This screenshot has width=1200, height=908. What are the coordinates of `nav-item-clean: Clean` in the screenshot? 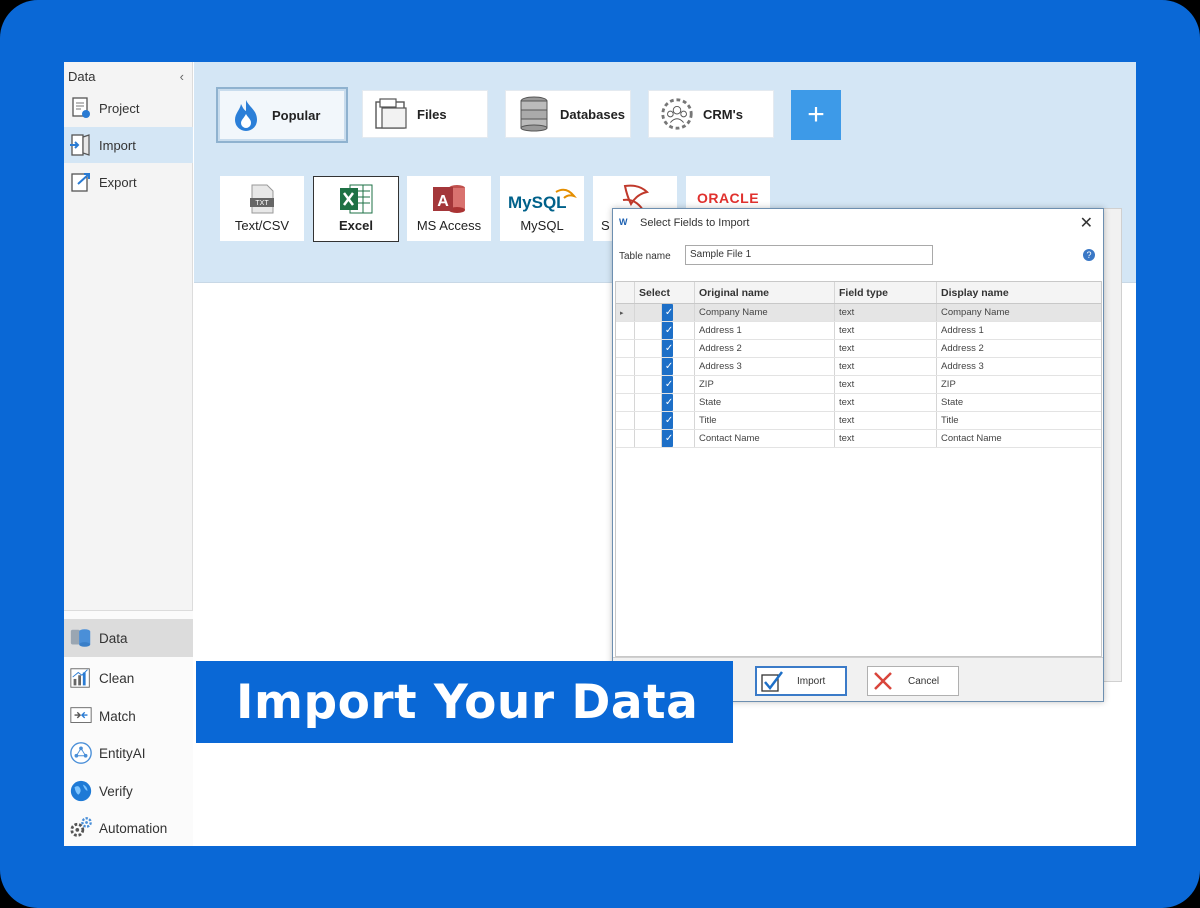 It's located at (128, 678).